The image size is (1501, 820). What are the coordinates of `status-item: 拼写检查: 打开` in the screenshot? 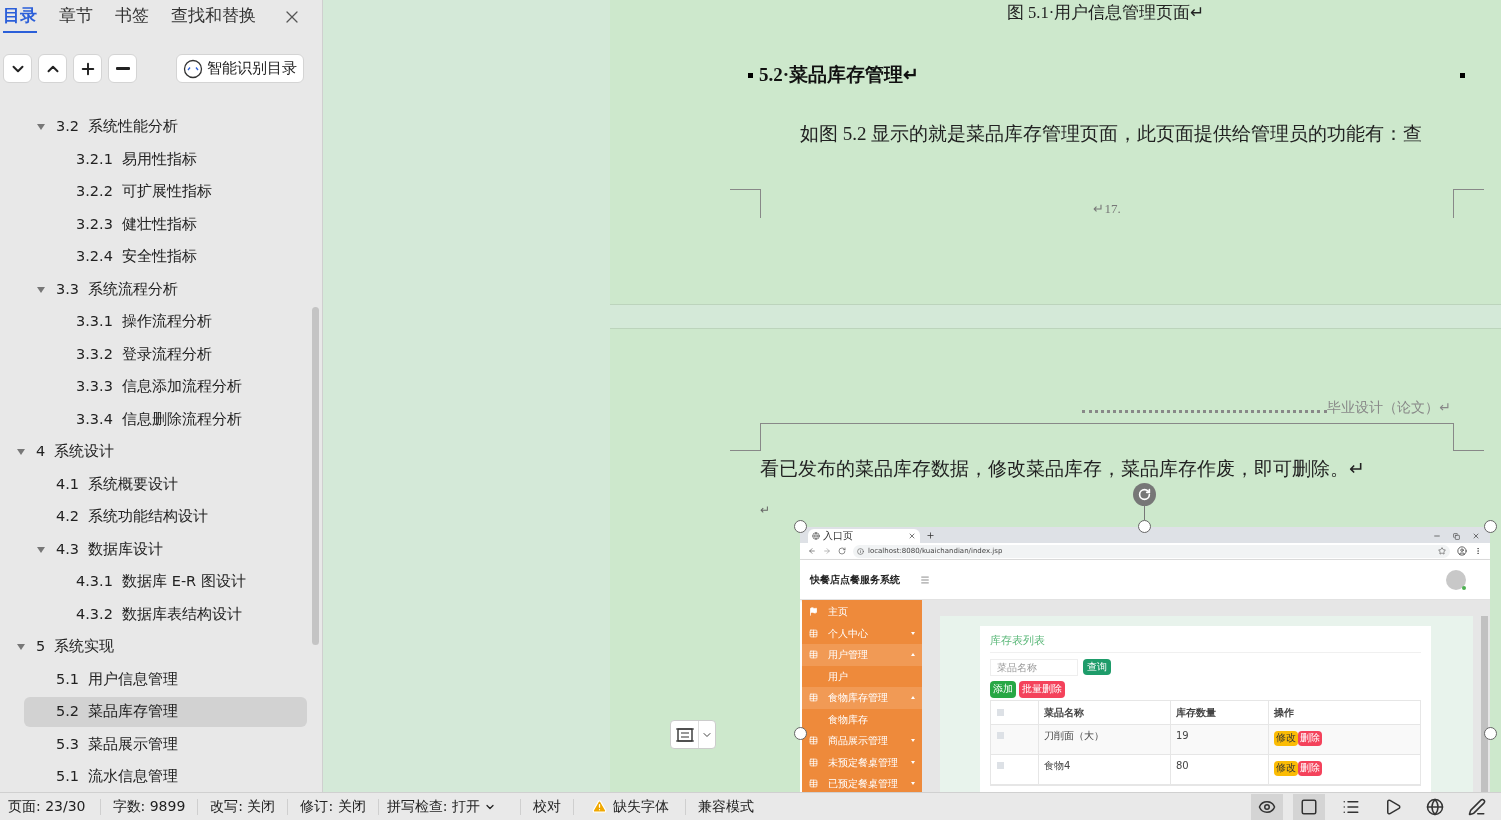 It's located at (433, 806).